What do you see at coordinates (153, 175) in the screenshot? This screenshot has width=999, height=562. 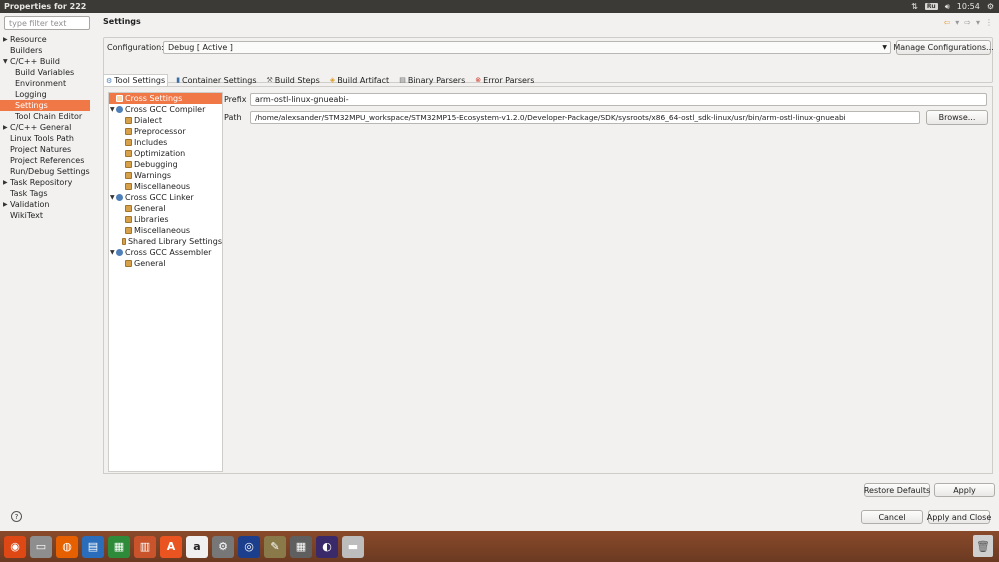 I see `tool-tree-label: Warnings` at bounding box center [153, 175].